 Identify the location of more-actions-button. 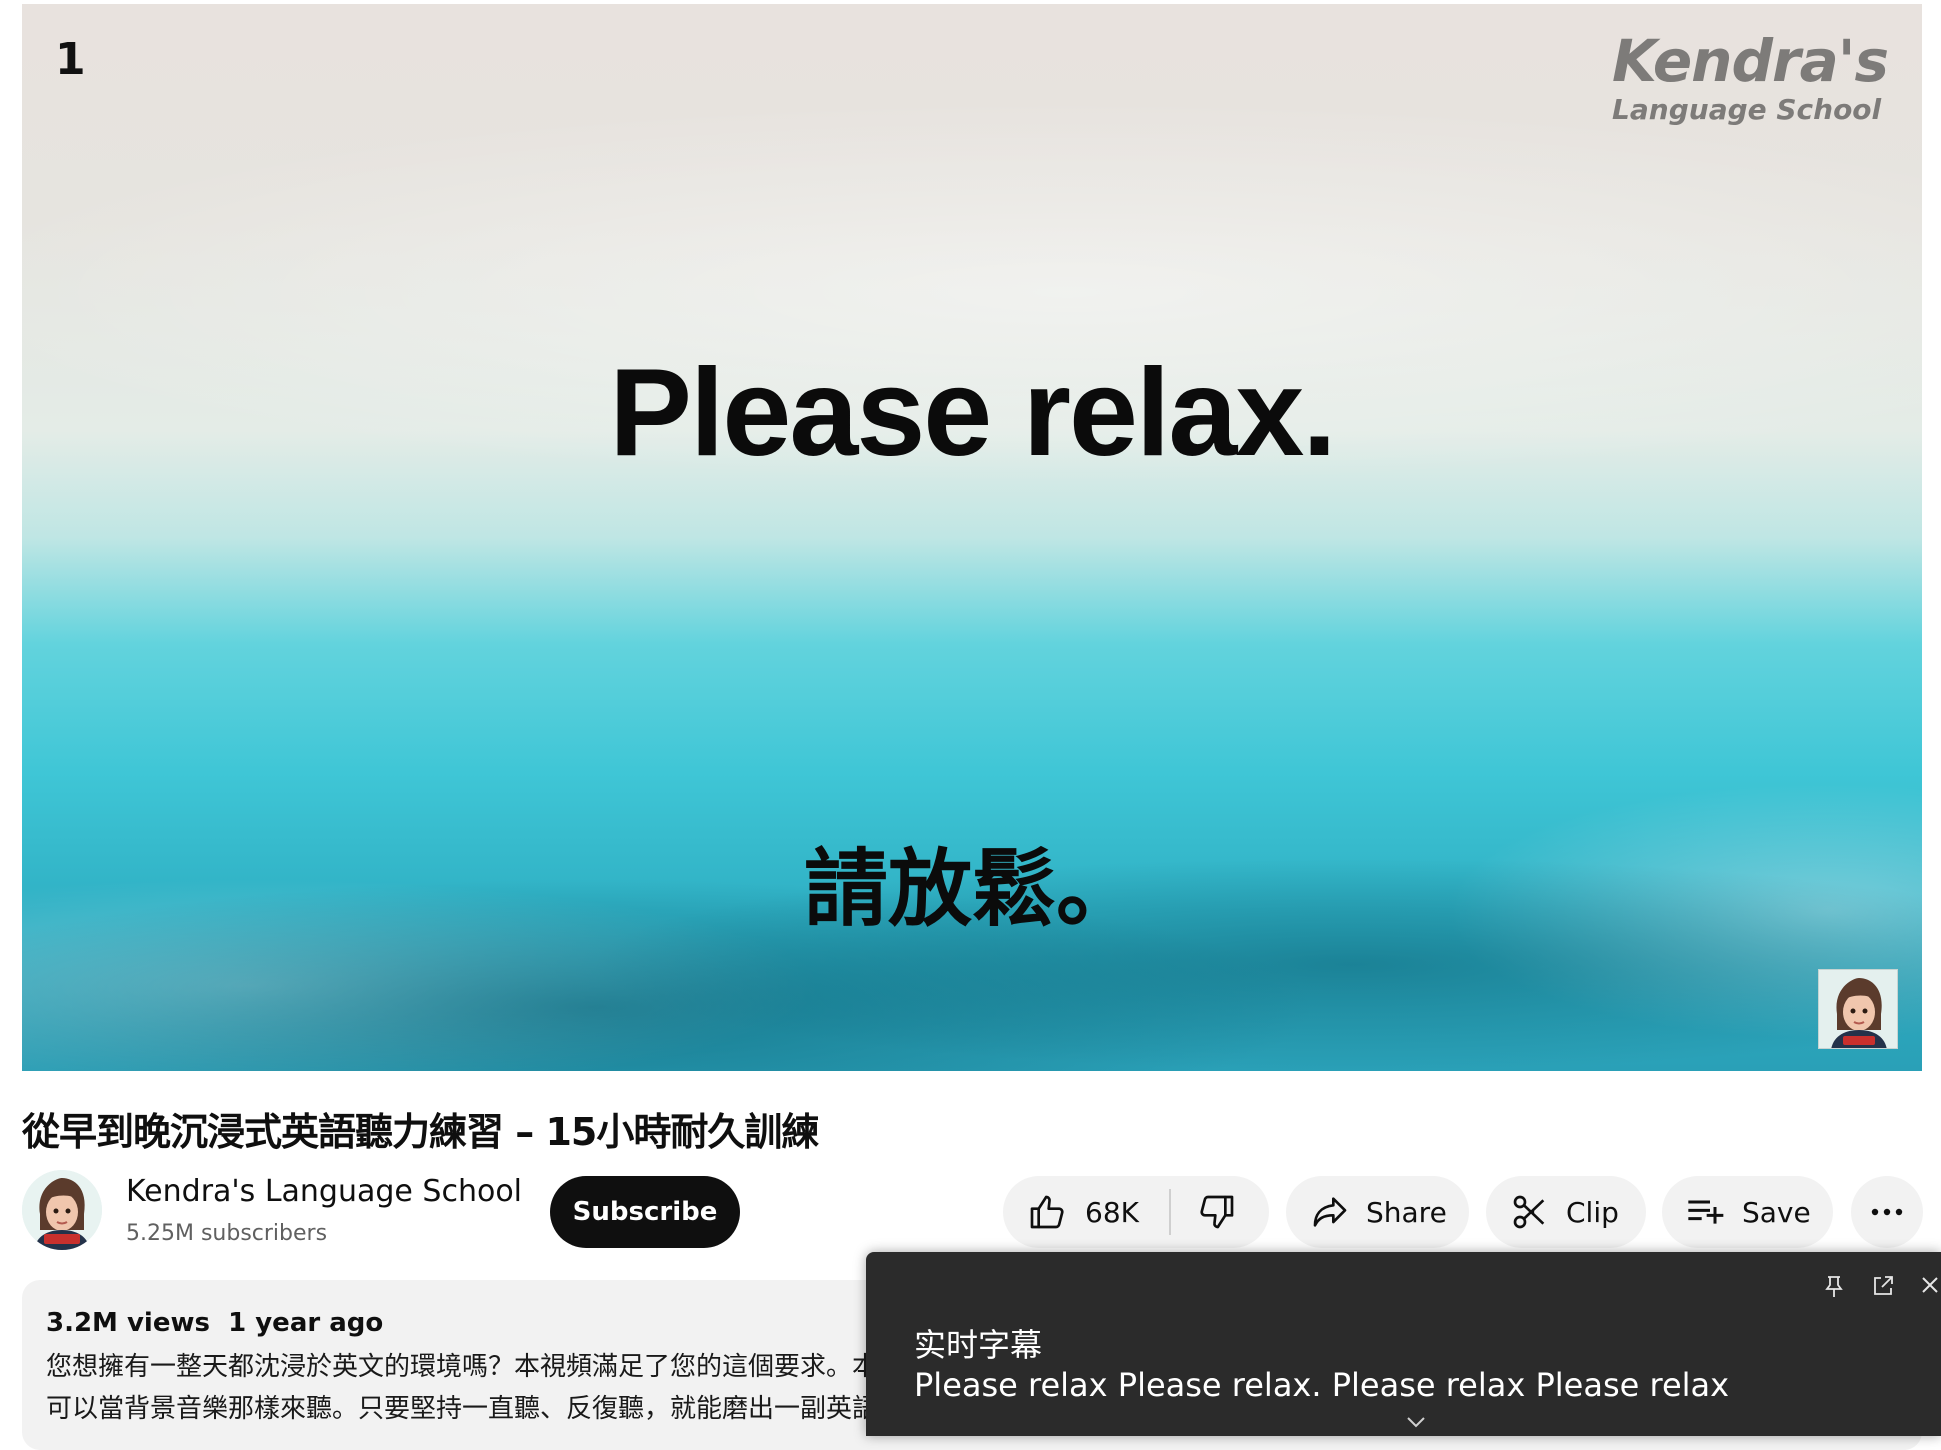
(1887, 1212).